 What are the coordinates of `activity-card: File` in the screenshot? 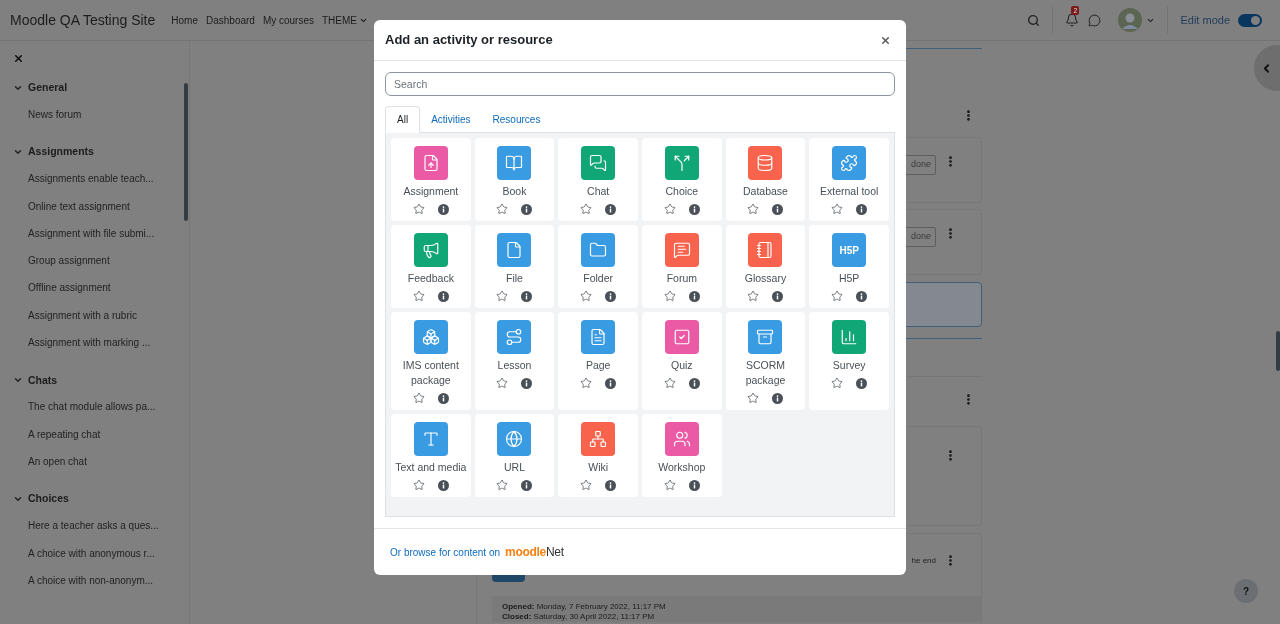 It's located at (514, 266).